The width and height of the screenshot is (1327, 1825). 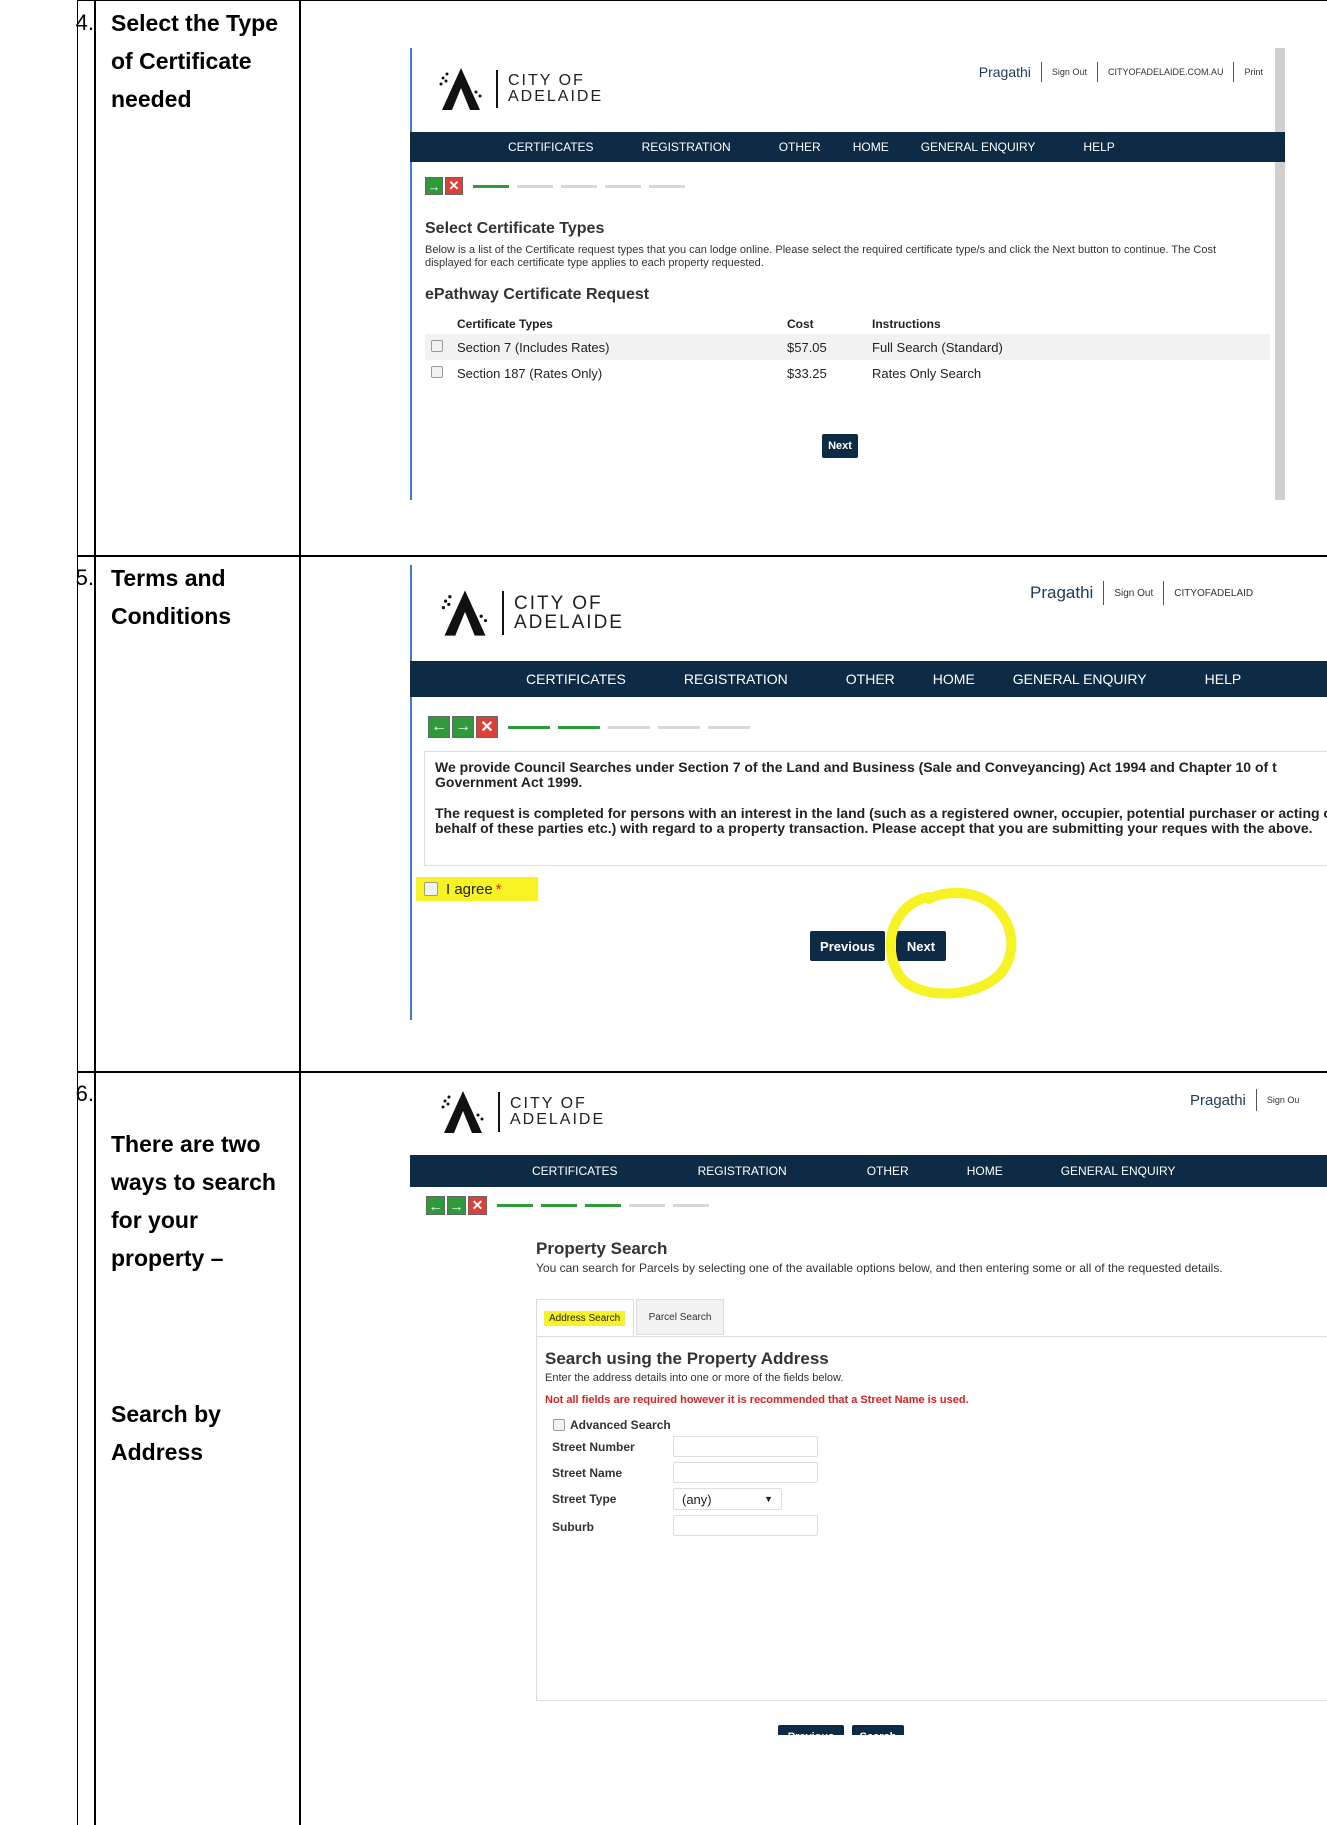 What do you see at coordinates (1166, 72) in the screenshot?
I see `site-link: CITYOFADELAIDE.COM.AU` at bounding box center [1166, 72].